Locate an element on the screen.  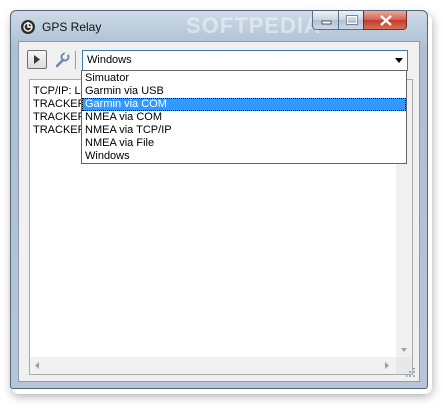
minimize-button is located at coordinates (325, 20).